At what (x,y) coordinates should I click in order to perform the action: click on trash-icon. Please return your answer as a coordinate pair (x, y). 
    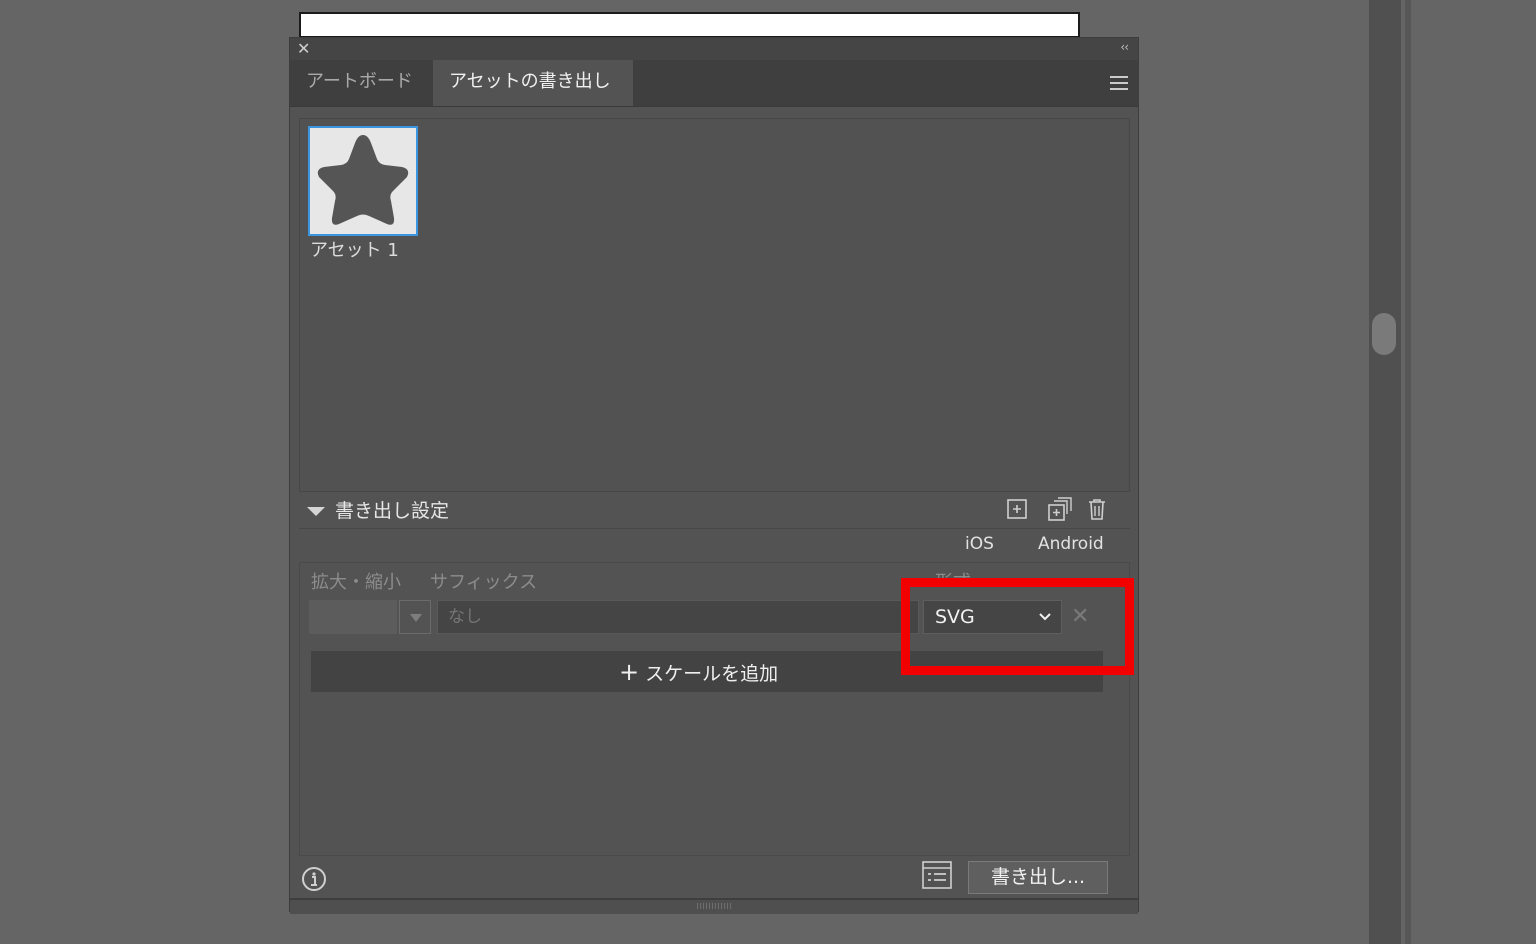
    Looking at the image, I should click on (1097, 509).